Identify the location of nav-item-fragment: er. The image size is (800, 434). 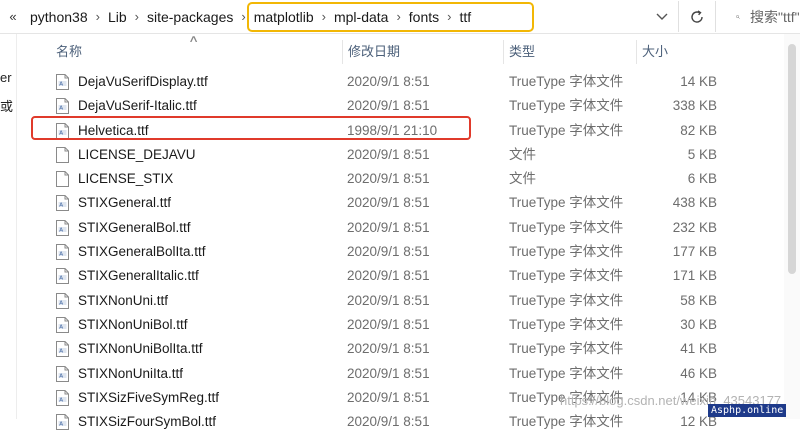
(6, 77).